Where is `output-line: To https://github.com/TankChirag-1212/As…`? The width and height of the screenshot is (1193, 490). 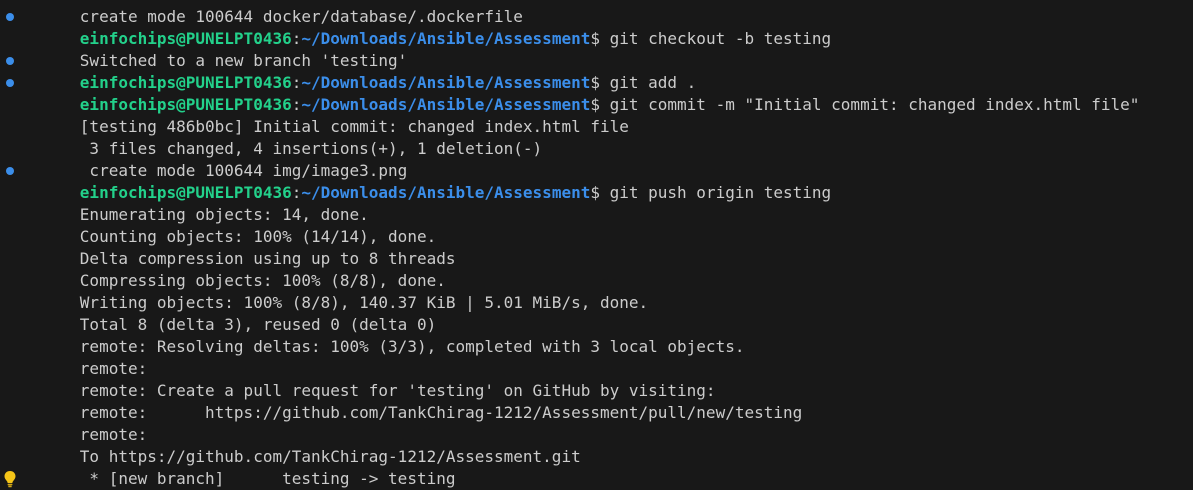
output-line: To https://github.com/TankChirag-1212/As… is located at coordinates (596, 445).